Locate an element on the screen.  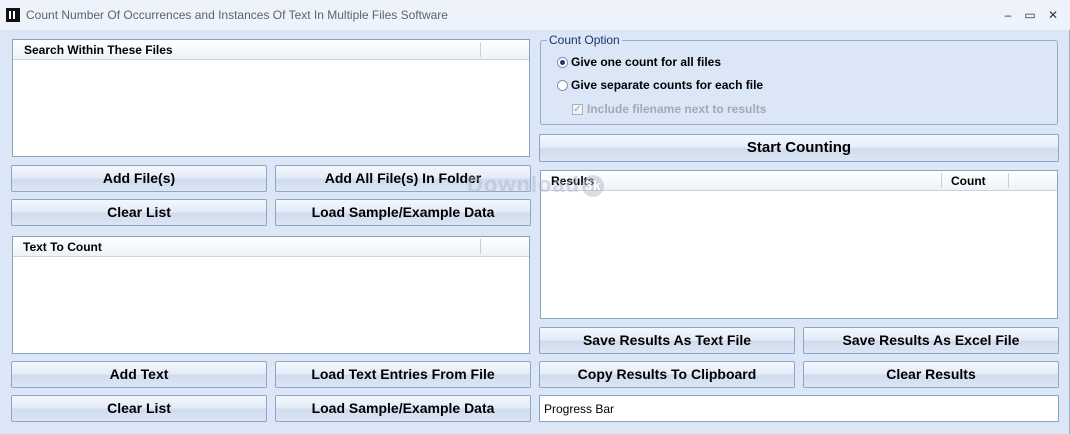
watermark: Download 3k is located at coordinates (536, 185).